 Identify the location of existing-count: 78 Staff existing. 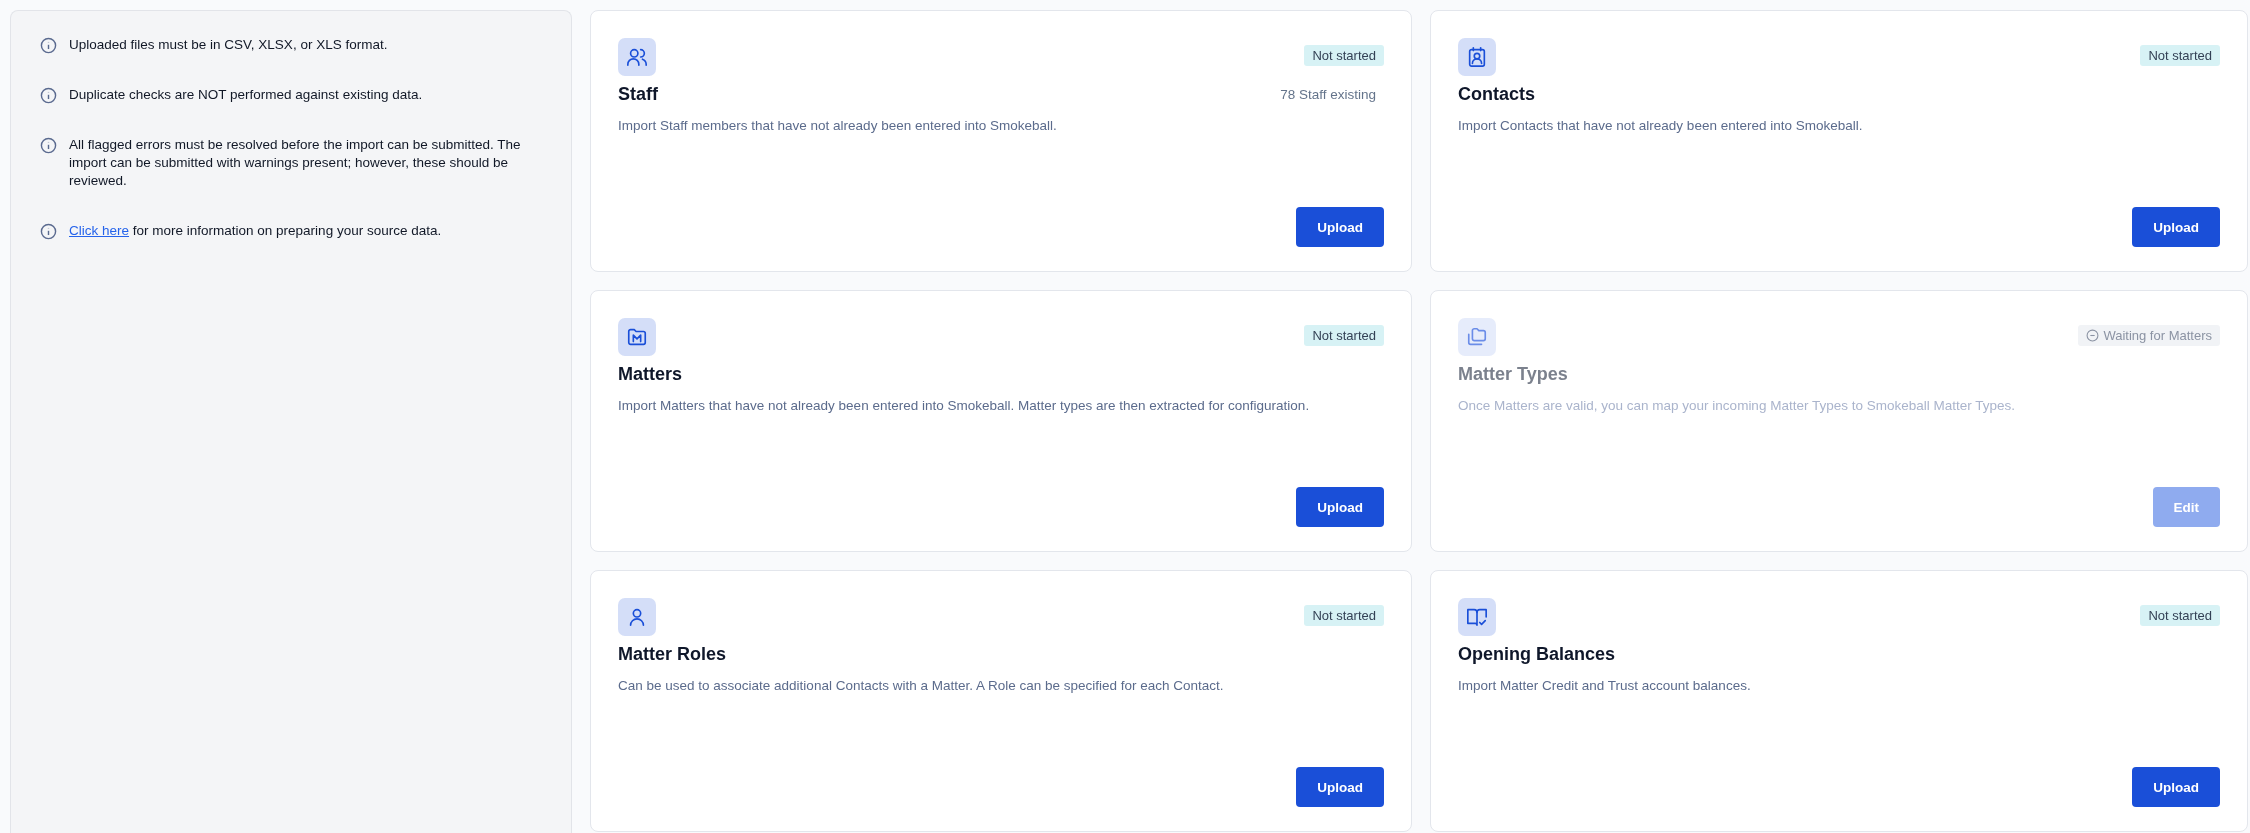
(1328, 94).